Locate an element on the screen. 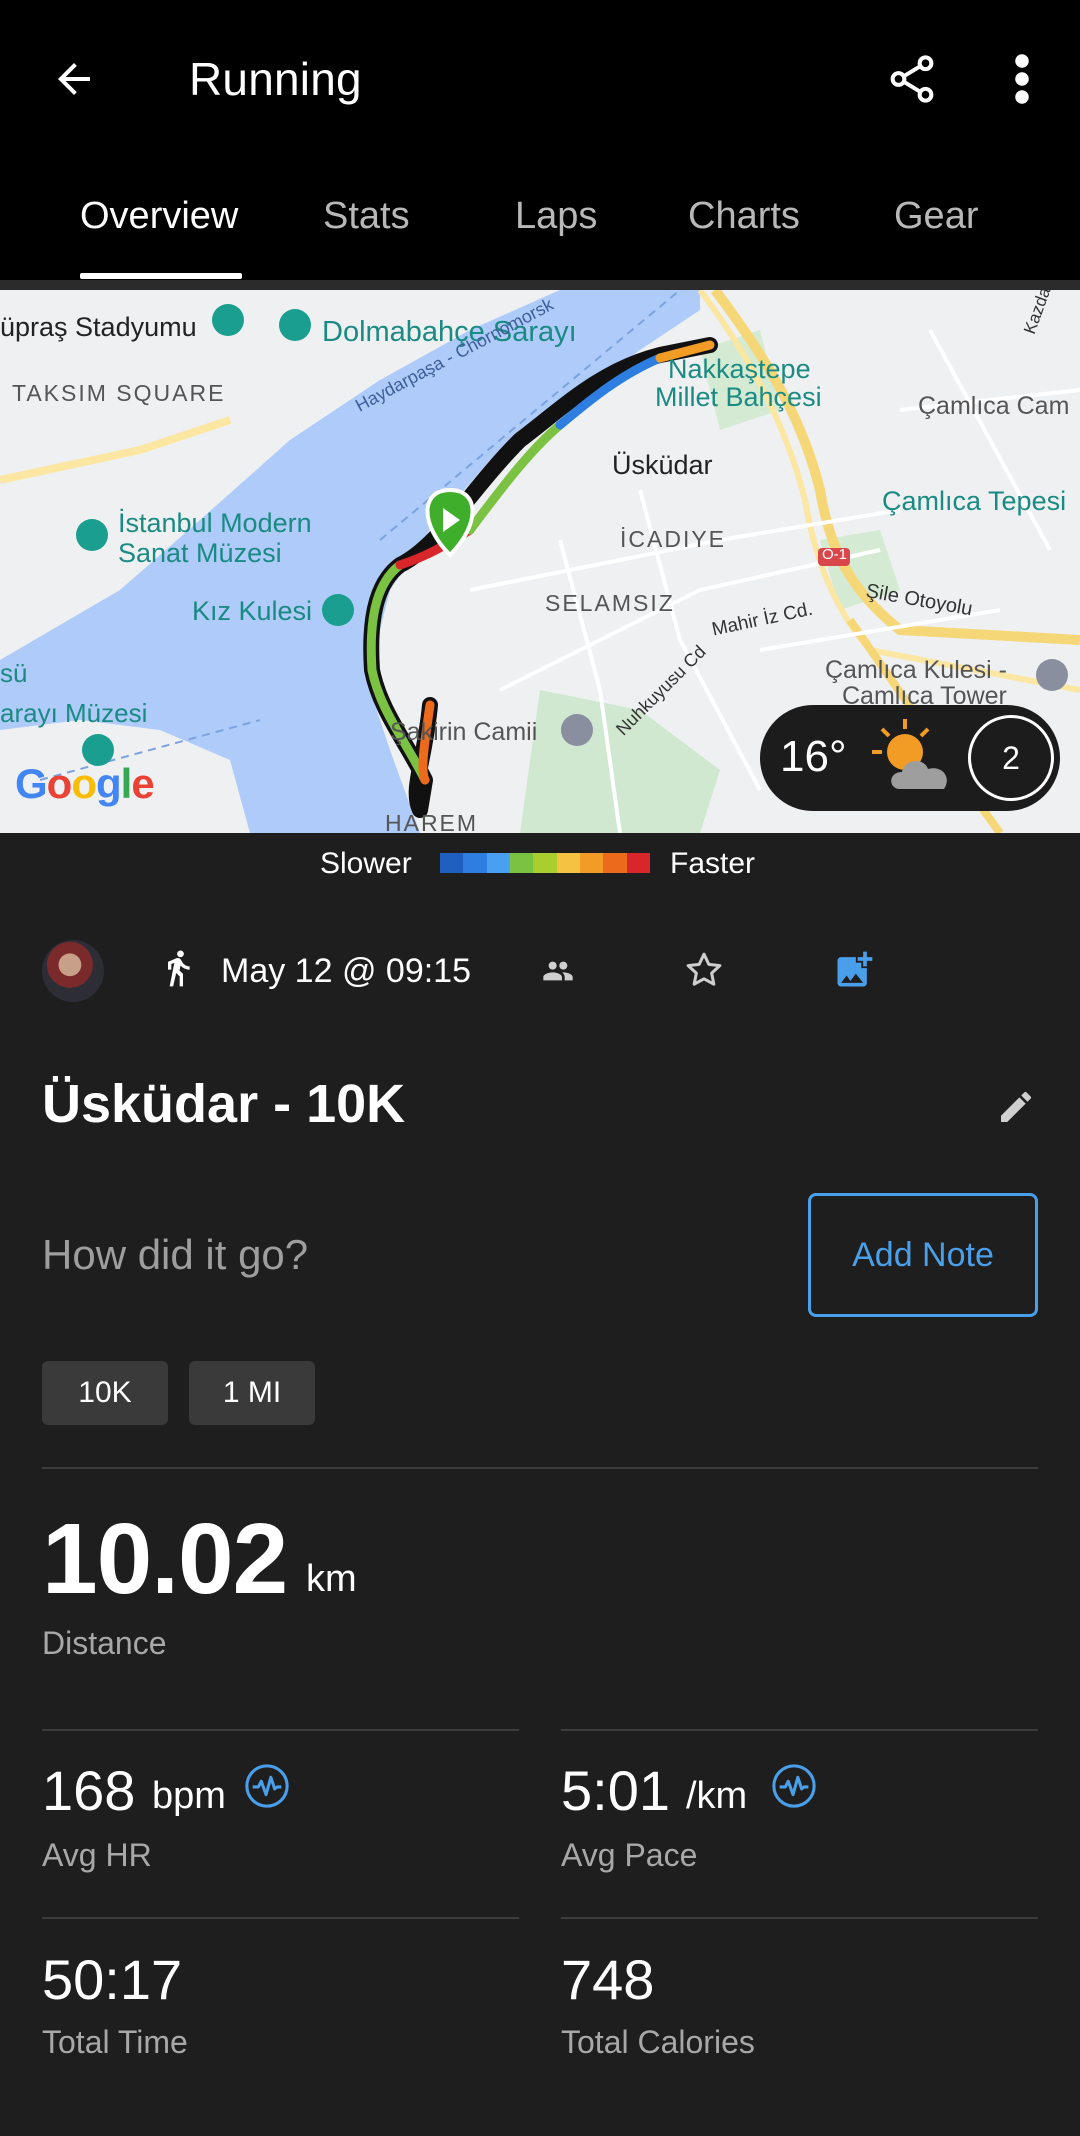 The height and width of the screenshot is (2136, 1080). add-note-button: Add Note is located at coordinates (923, 1255).